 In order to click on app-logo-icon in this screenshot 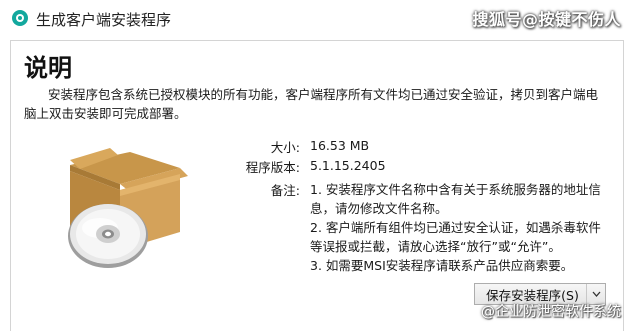, I will do `click(20, 18)`.